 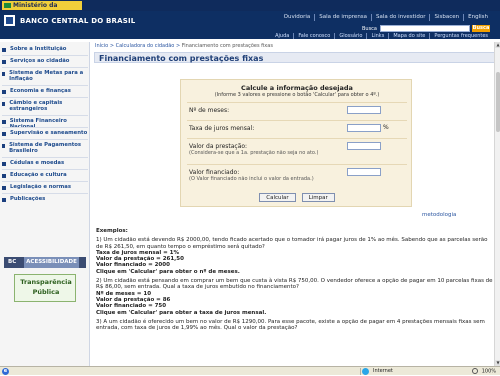 What do you see at coordinates (297, 88) in the screenshot?
I see `calculator-title: Calcule a informação desejada` at bounding box center [297, 88].